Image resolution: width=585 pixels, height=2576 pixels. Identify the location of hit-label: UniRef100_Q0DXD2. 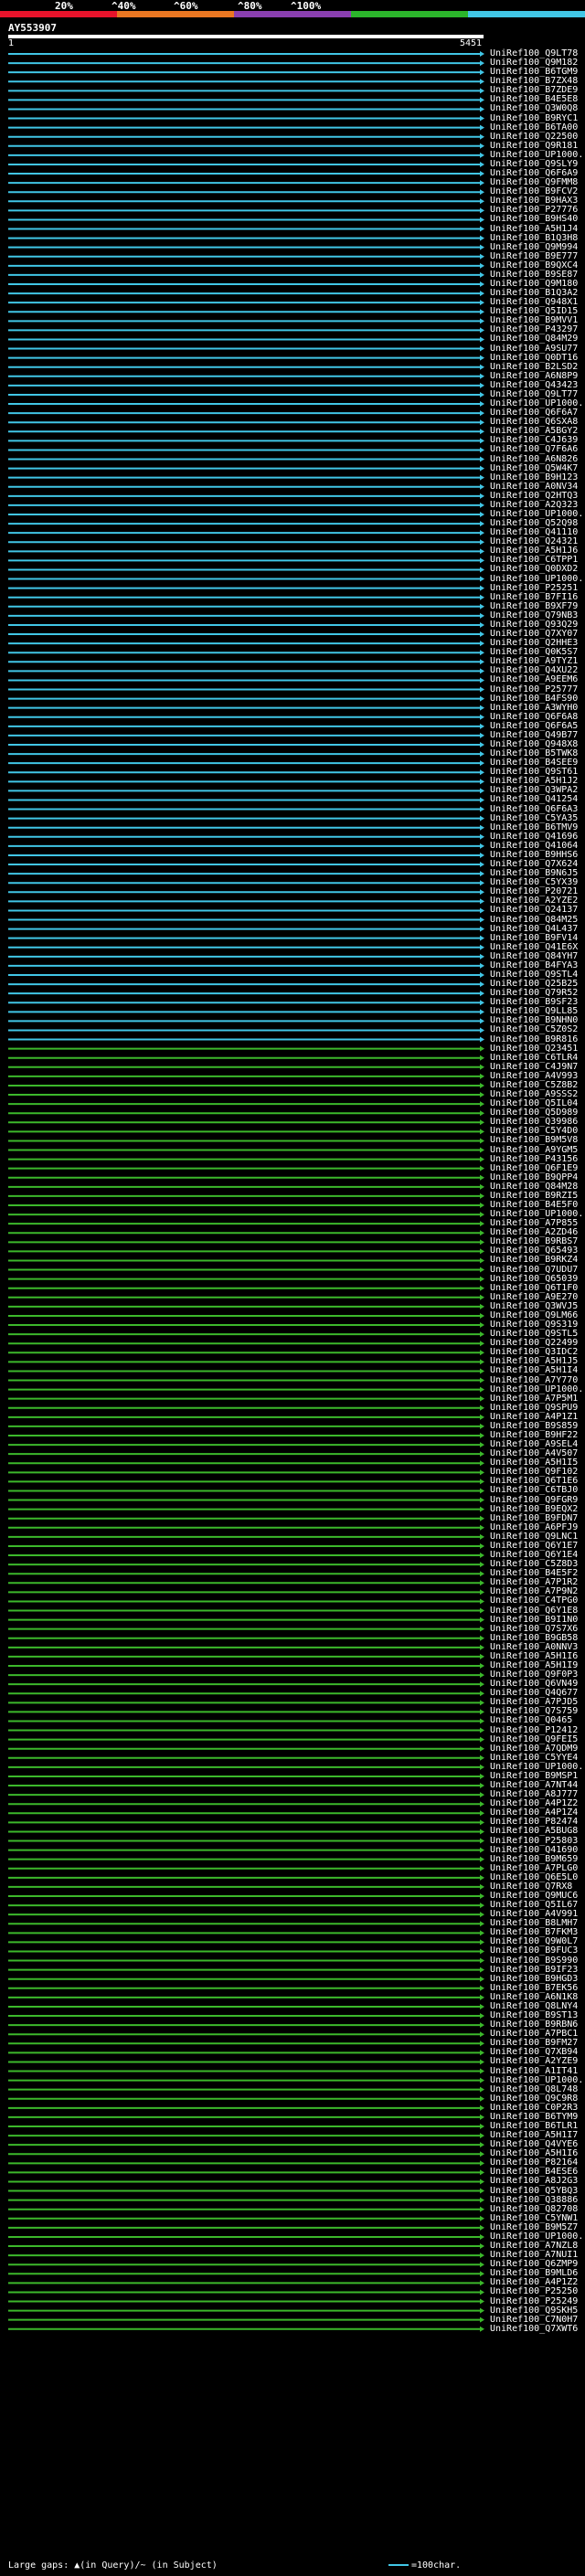
(534, 569).